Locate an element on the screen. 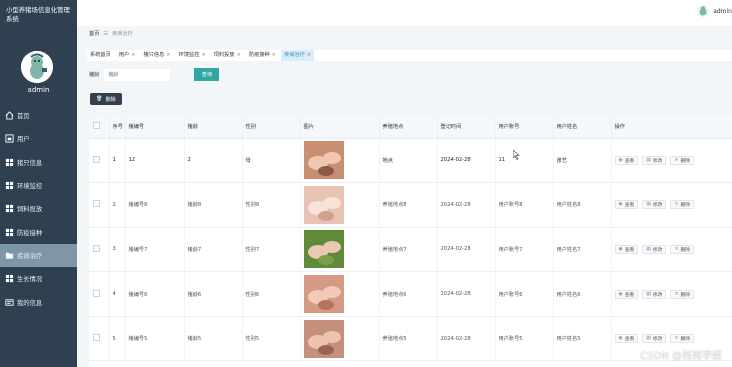 Image resolution: width=732 pixels, height=367 pixels. cell-actions: ◉ 查看 ▤ 修改 × 删除 is located at coordinates (671, 250).